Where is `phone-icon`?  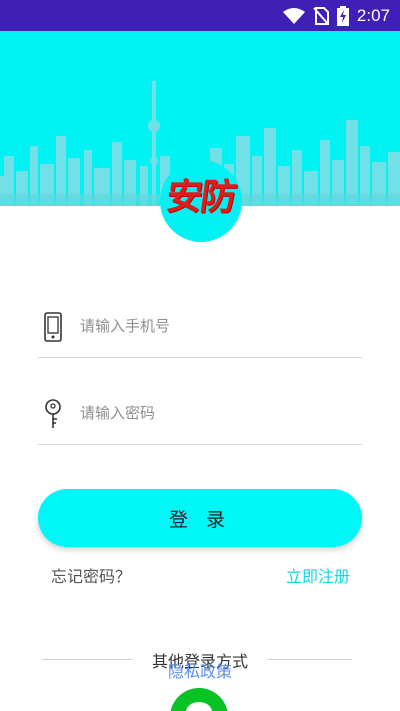
phone-icon is located at coordinates (53, 327).